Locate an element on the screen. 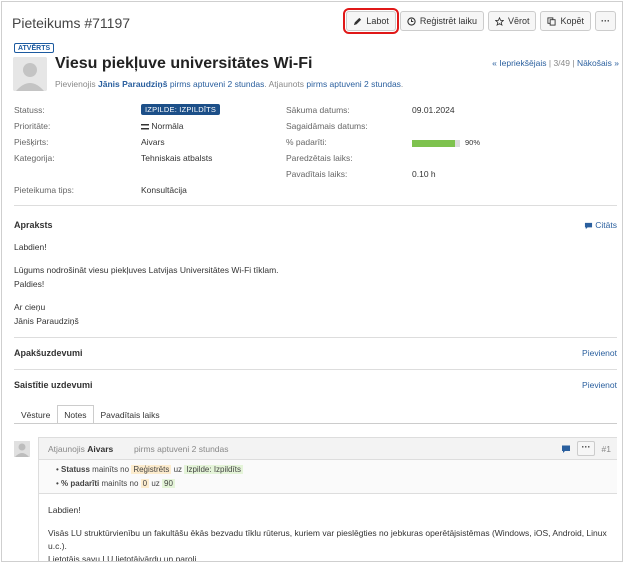 The image size is (624, 562). add-subtask-link: Pievienot is located at coordinates (599, 353).